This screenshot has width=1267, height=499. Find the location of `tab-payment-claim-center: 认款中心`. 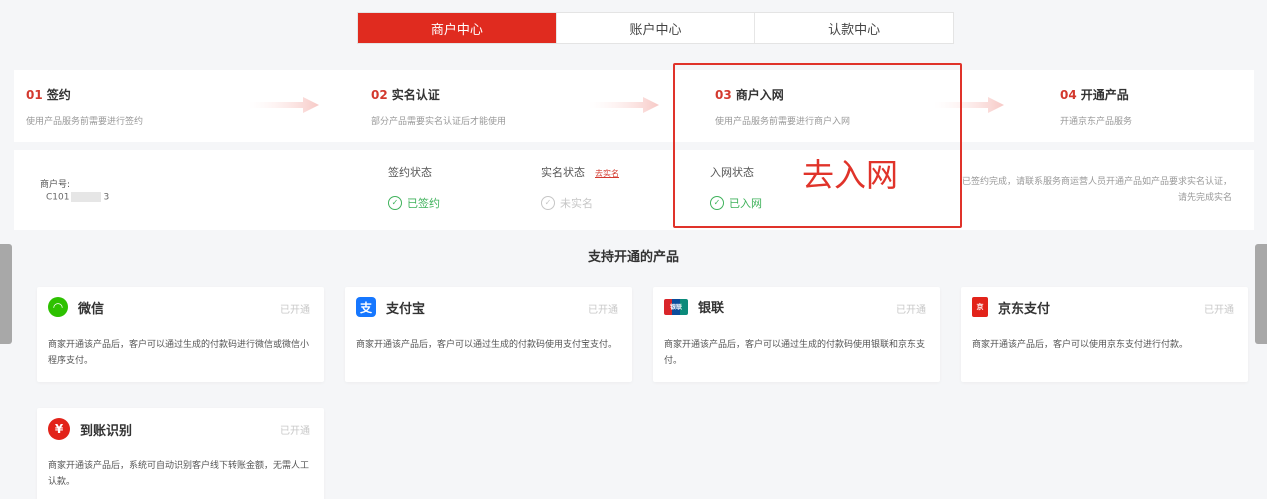

tab-payment-claim-center: 认款中心 is located at coordinates (854, 28).